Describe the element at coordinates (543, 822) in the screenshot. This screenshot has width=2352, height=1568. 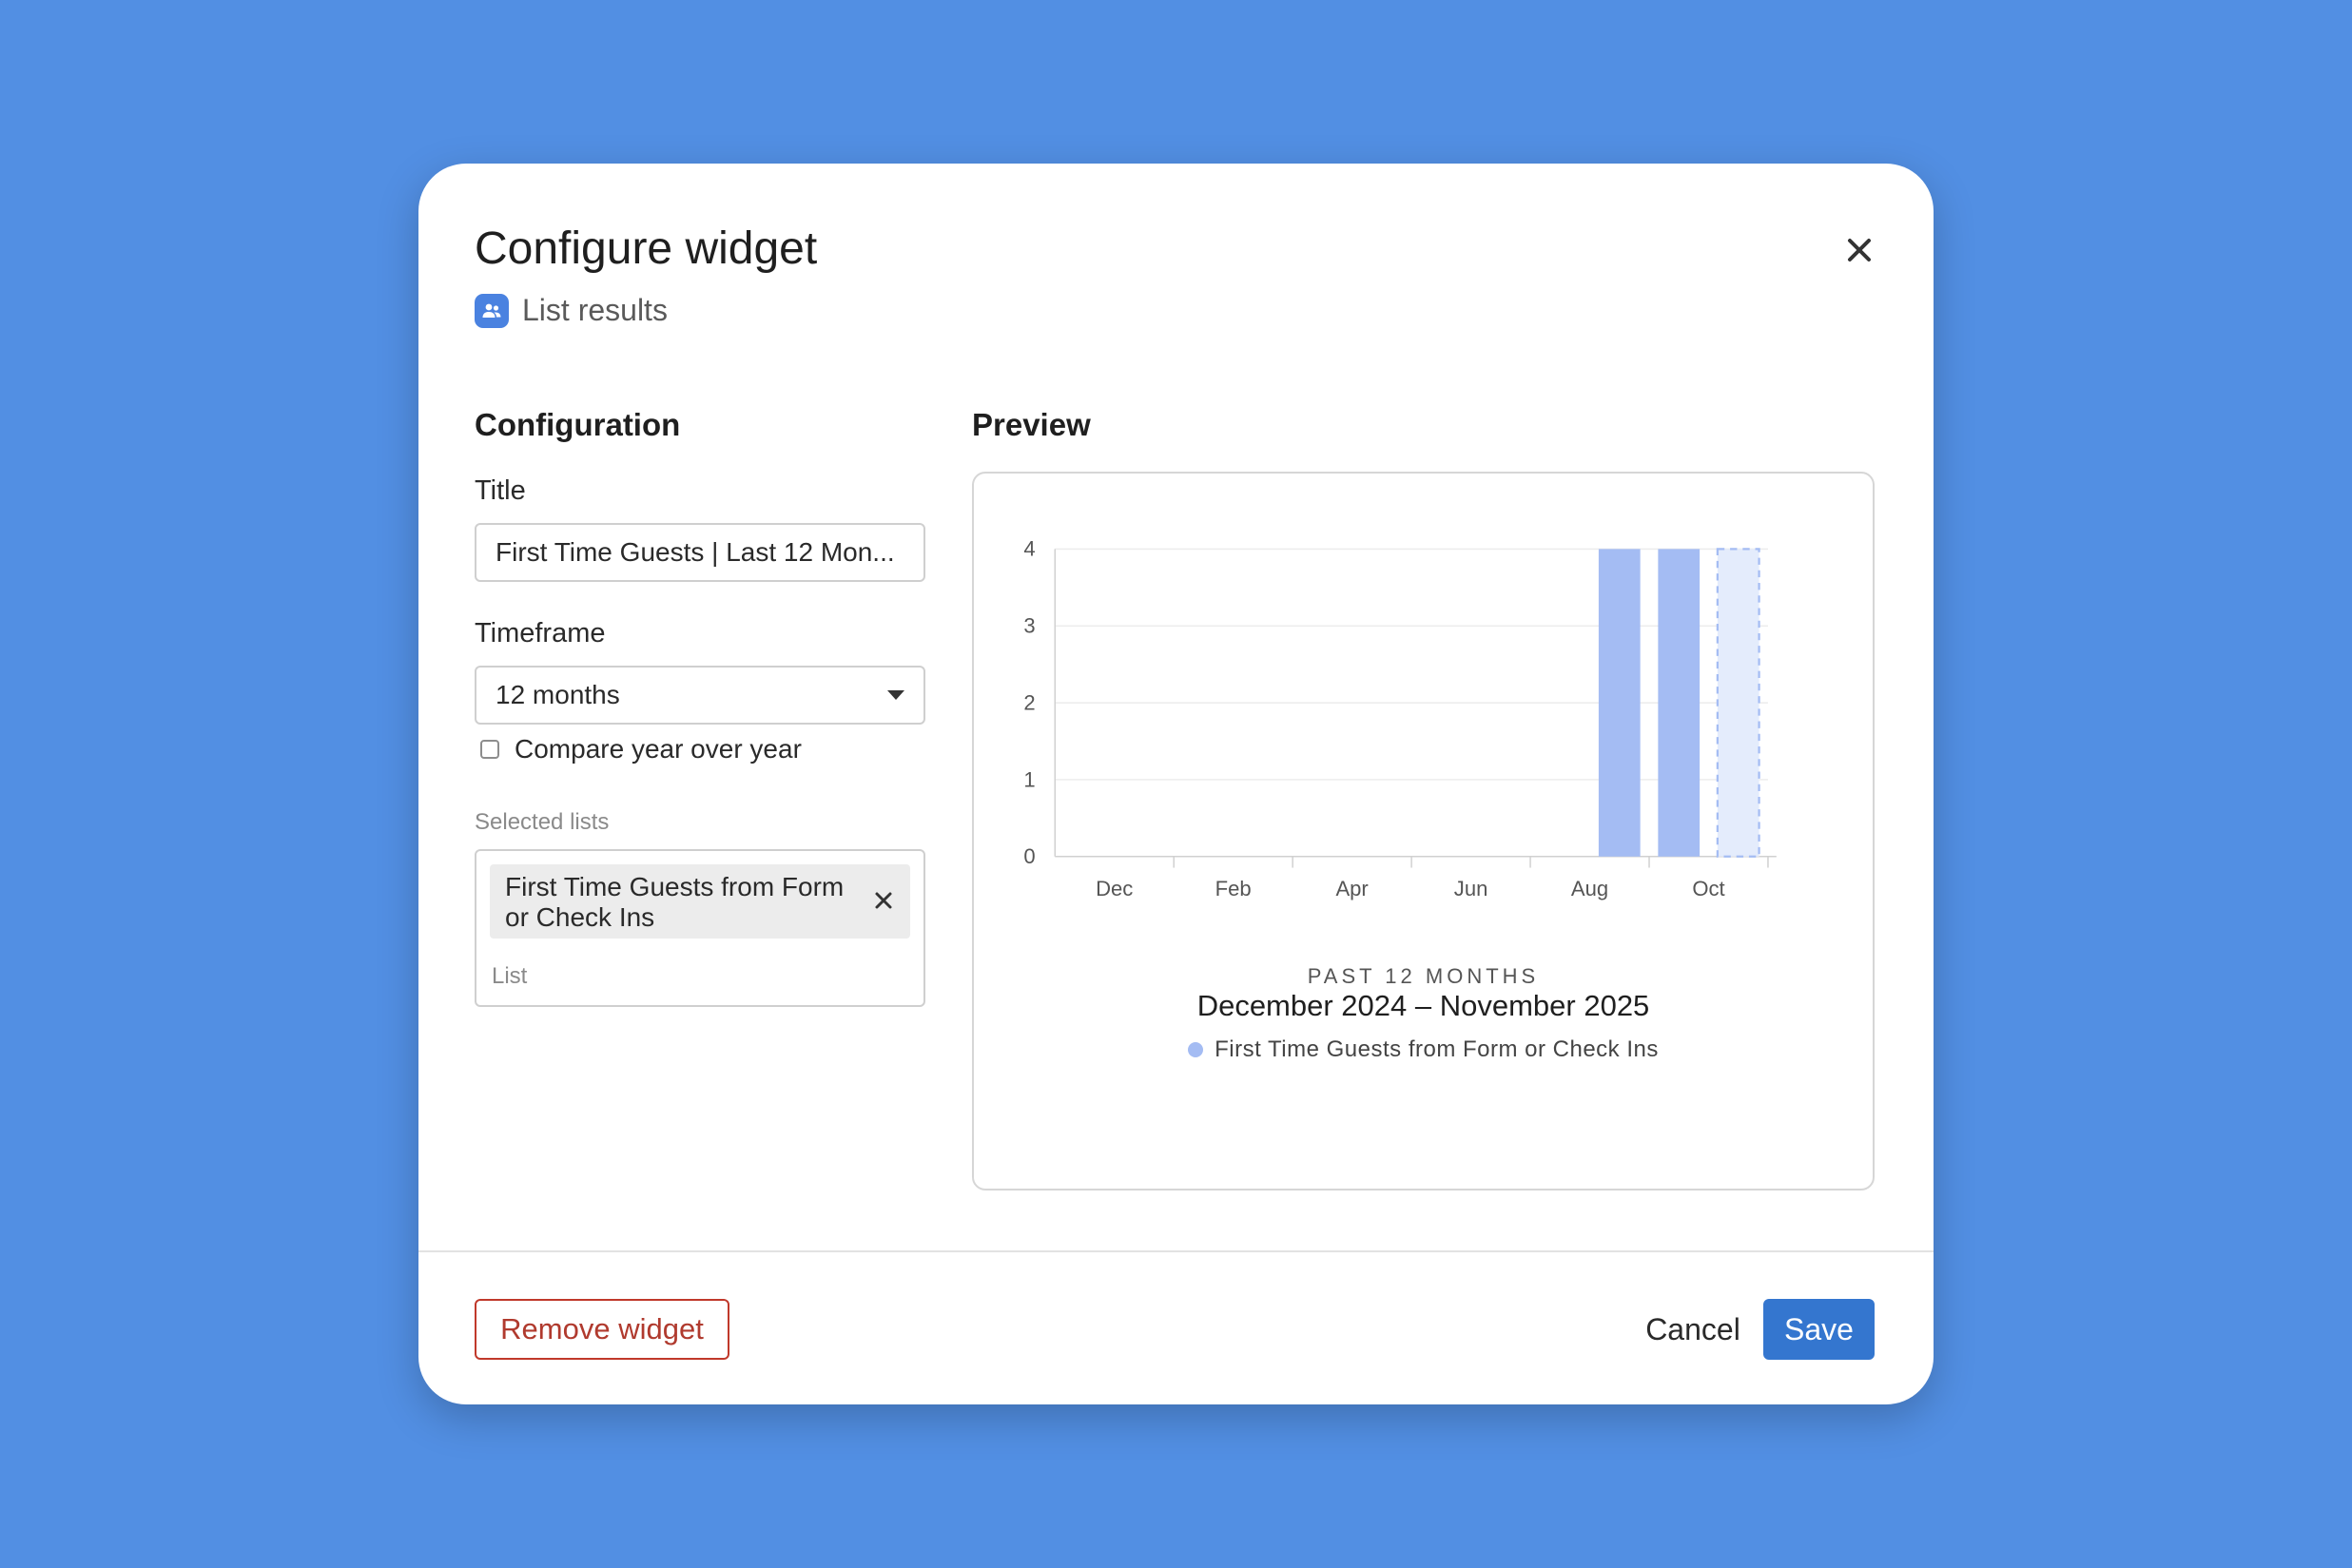
I see `selected-lists-label: Selected lists` at that location.